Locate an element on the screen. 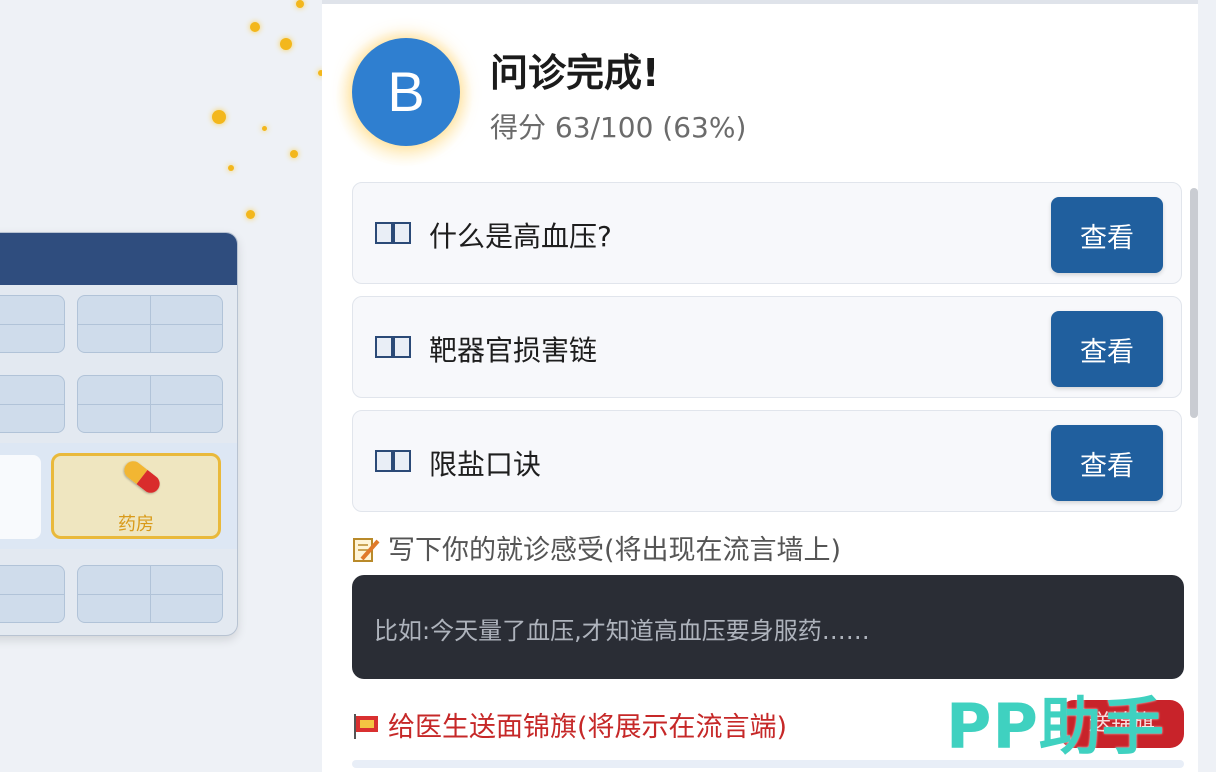 This screenshot has height=772, width=1216. topic-label: 靶器官损害链 is located at coordinates (513, 350).